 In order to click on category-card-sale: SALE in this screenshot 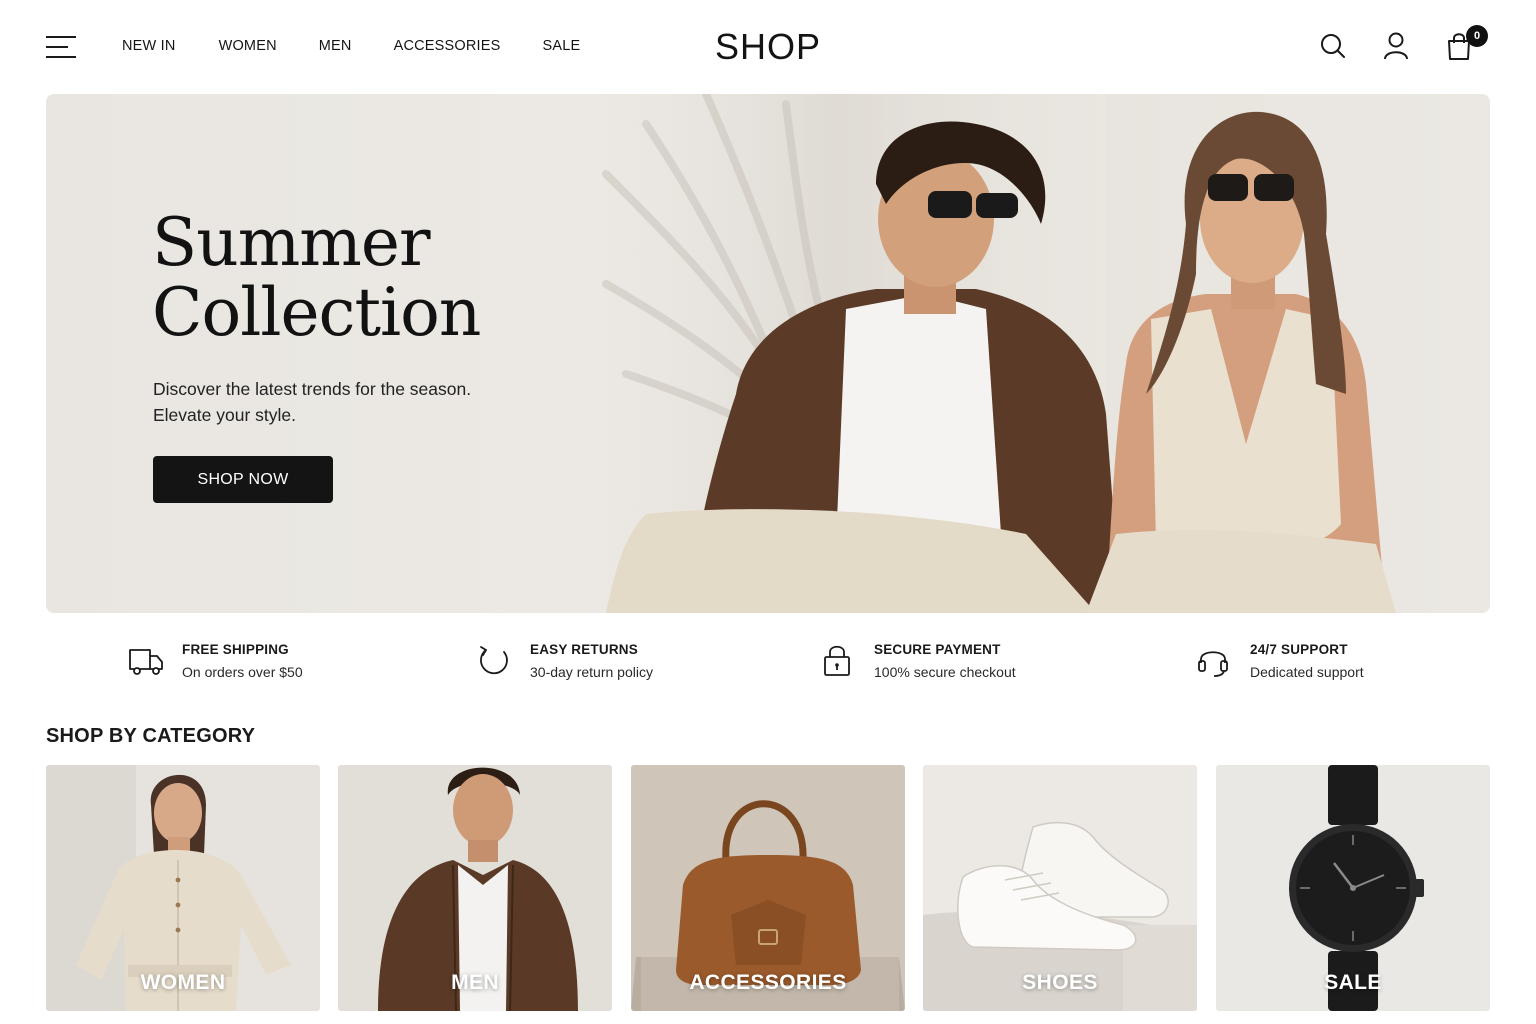, I will do `click(1353, 888)`.